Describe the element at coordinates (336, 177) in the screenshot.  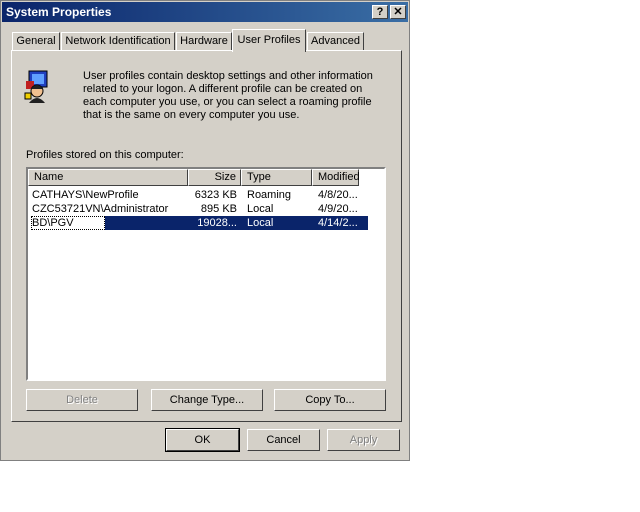
I see `column-header-modified: Modified` at that location.